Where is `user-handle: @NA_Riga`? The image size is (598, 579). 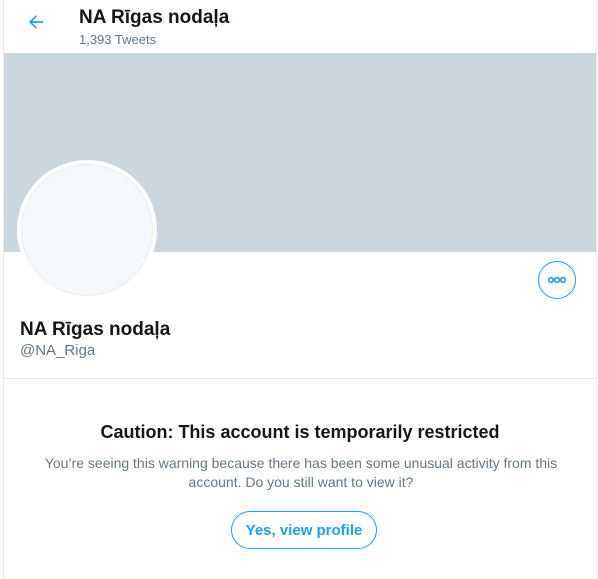 user-handle: @NA_Riga is located at coordinates (58, 350).